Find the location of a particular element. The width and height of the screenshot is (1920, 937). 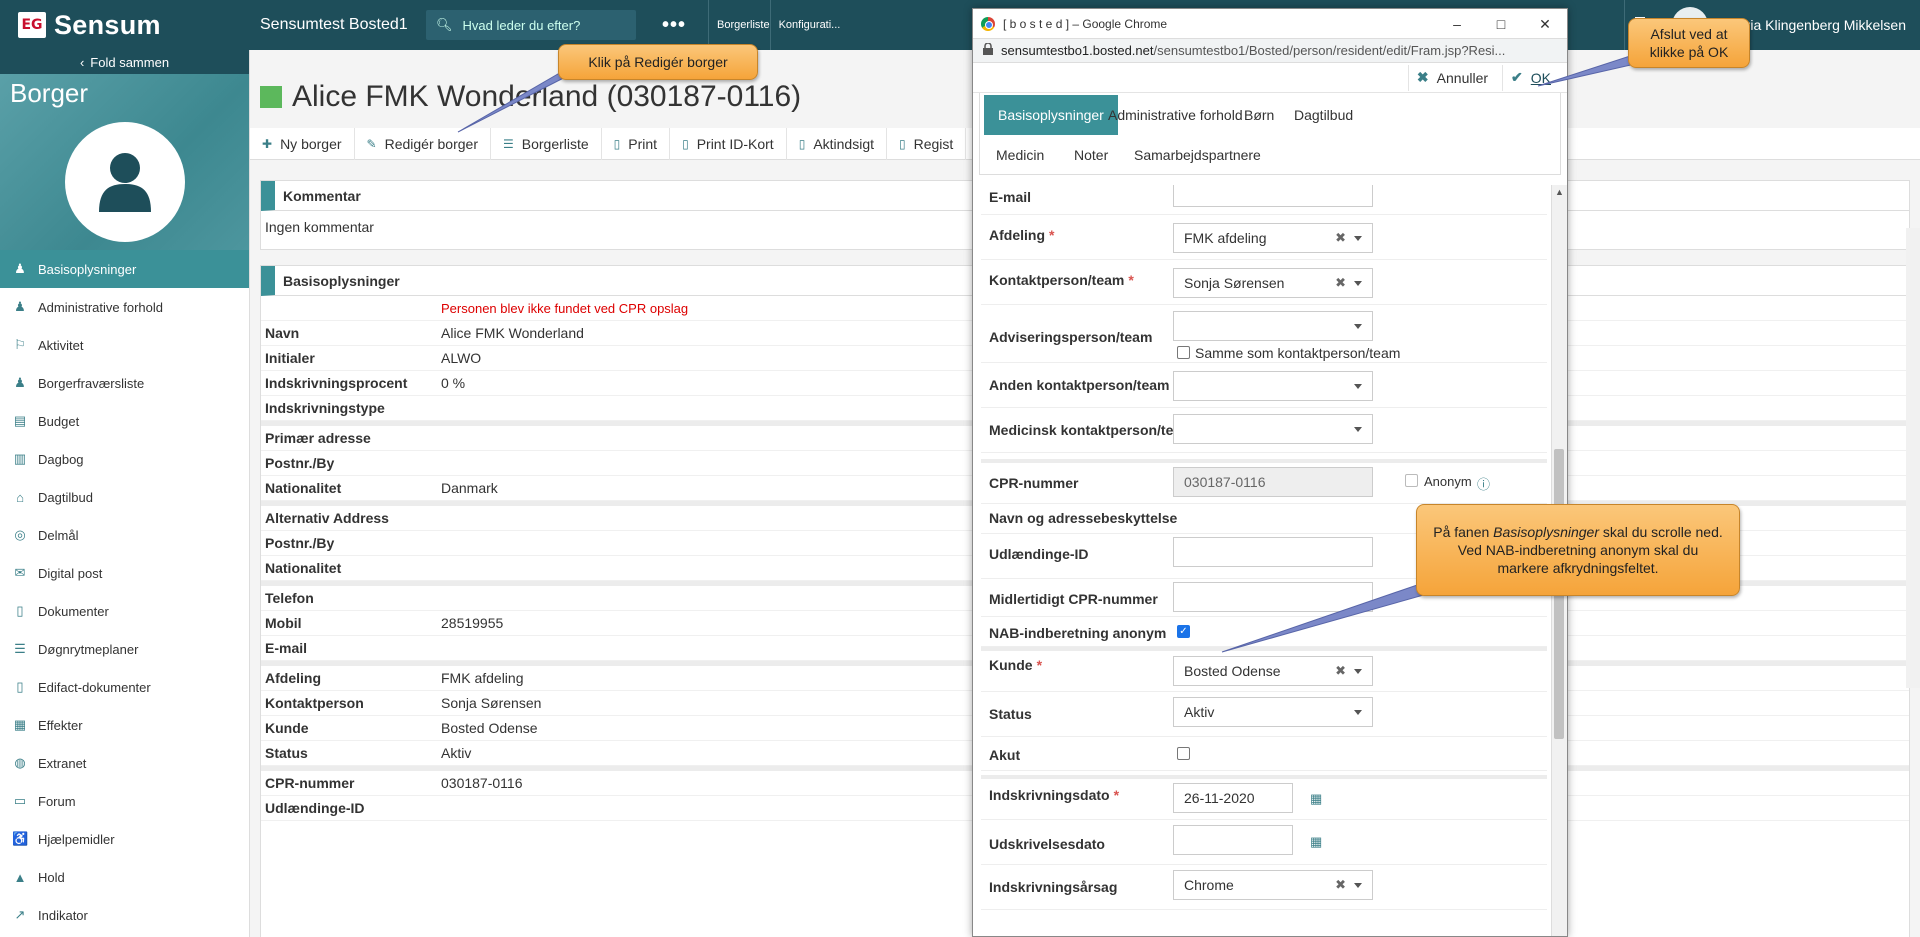

medicinsk-kontakt-select is located at coordinates (1273, 429).